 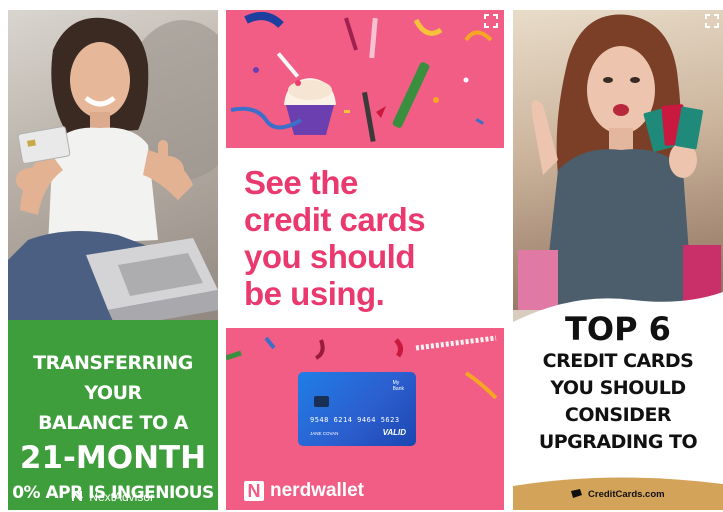 I want to click on headline-line-1: TOP 6, so click(x=618, y=329).